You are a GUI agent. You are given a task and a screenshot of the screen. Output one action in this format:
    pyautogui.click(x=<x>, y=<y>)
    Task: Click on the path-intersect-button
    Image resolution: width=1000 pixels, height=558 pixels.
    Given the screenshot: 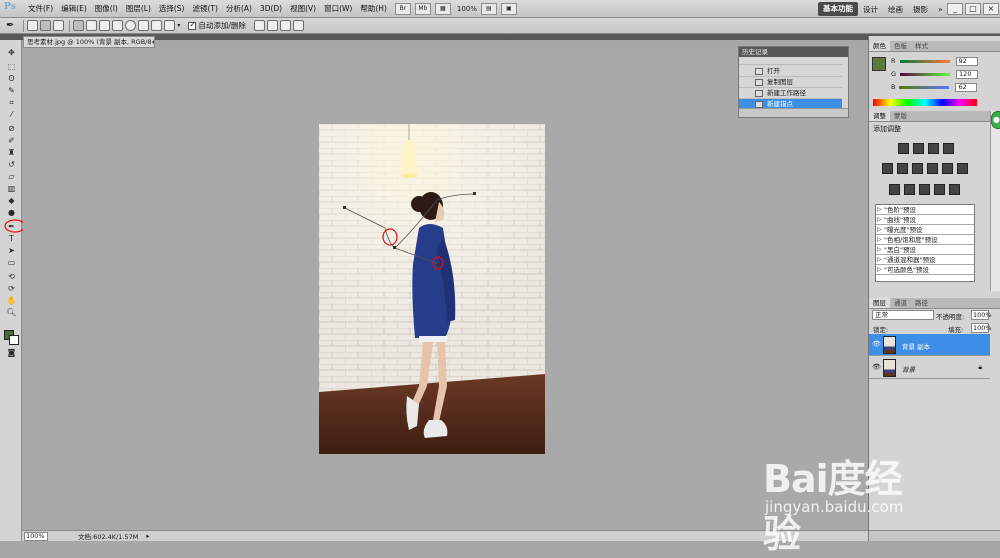 What is the action you would take?
    pyautogui.click(x=285, y=25)
    